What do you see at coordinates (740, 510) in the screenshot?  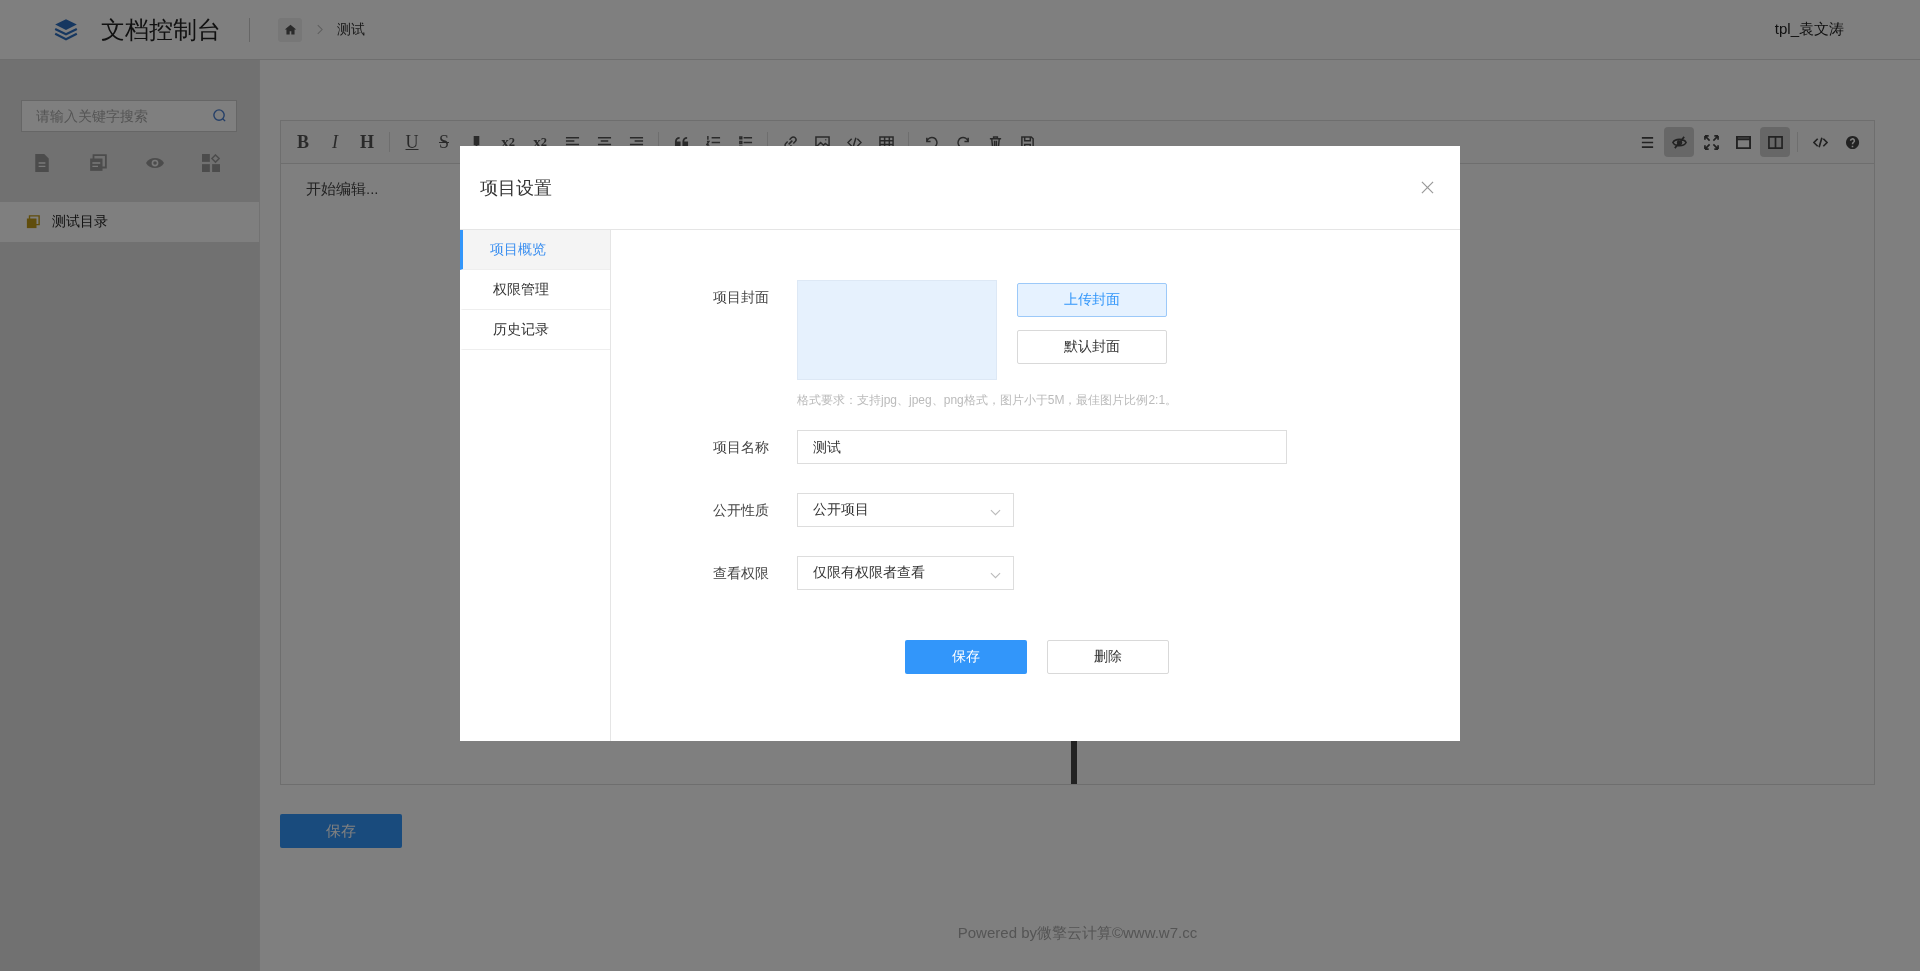 I see `field-label: 公开性质` at bounding box center [740, 510].